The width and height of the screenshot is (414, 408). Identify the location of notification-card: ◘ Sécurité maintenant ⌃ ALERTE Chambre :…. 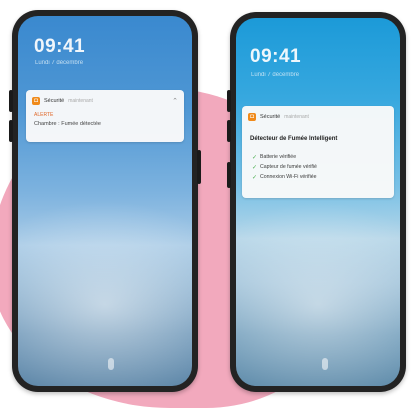
(105, 116).